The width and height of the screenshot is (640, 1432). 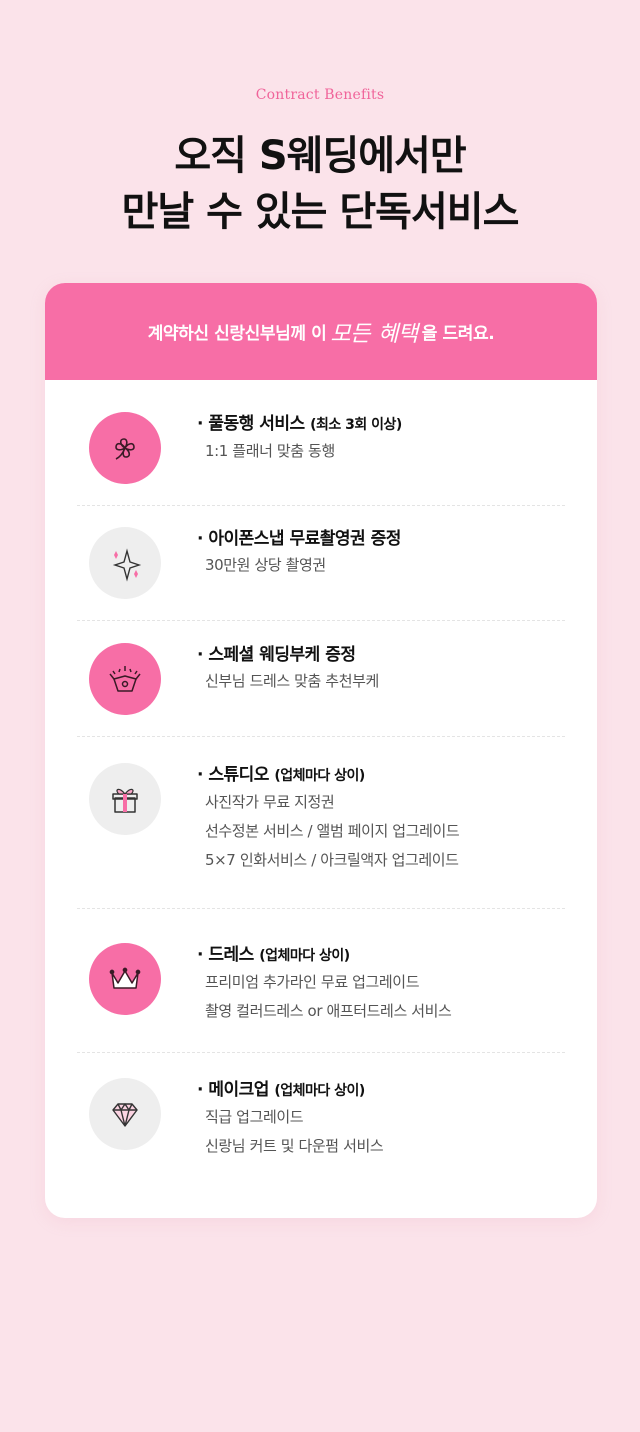 What do you see at coordinates (320, 156) in the screenshot?
I see `page-title-line-1: 오직 S웨딩에서만` at bounding box center [320, 156].